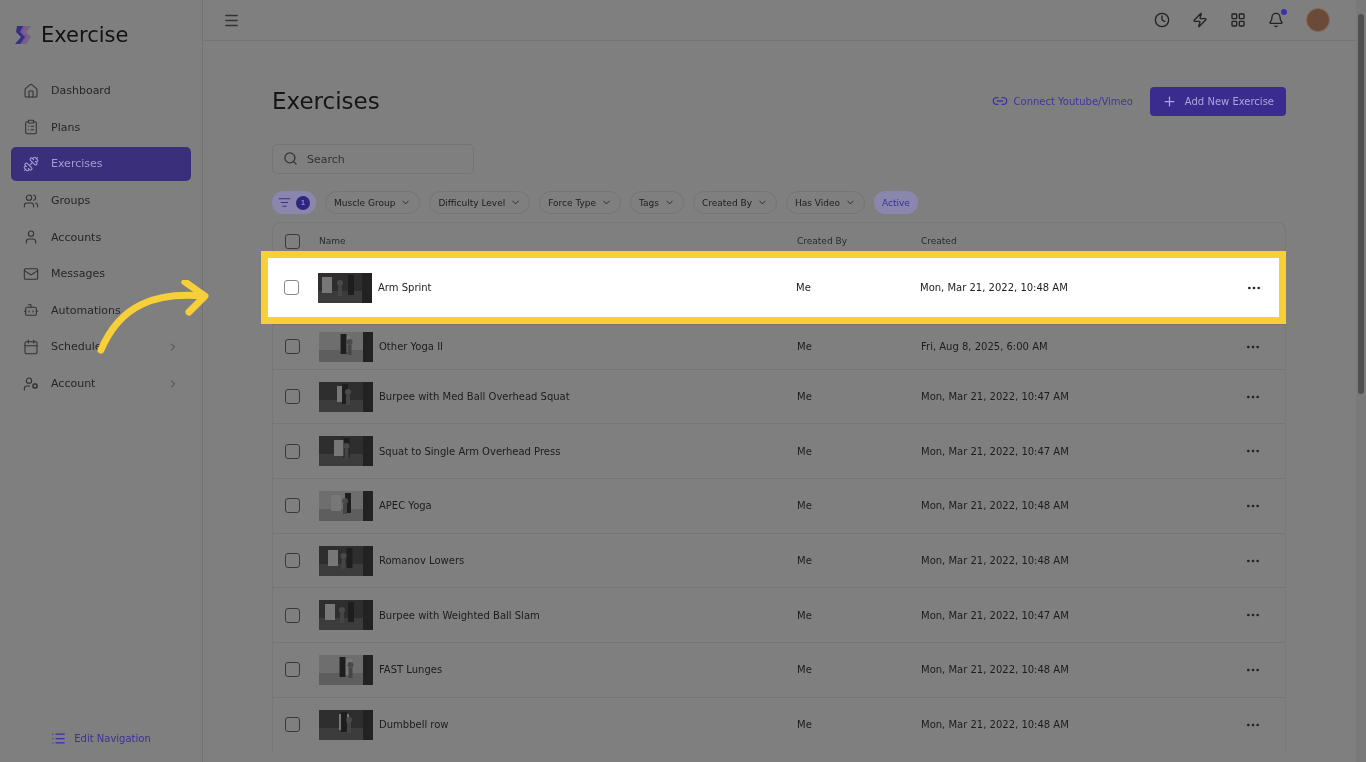 The height and width of the screenshot is (762, 1366). Describe the element at coordinates (779, 505) in the screenshot. I see `table-row: APEC Yoga Me Mon, Mar 21, 2022, 10:48 AM` at that location.